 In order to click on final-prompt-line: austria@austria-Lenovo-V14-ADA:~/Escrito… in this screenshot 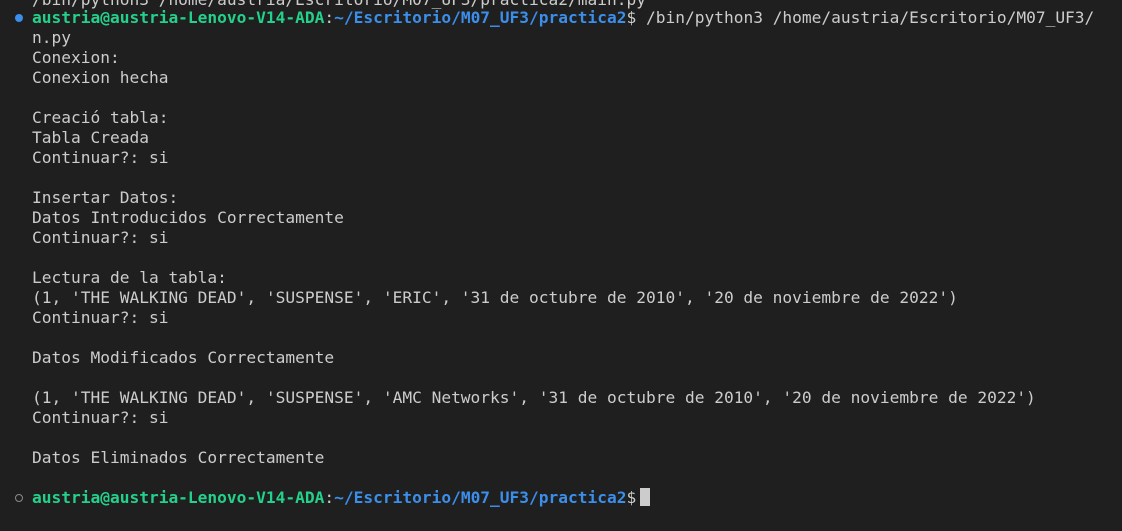, I will do `click(341, 498)`.